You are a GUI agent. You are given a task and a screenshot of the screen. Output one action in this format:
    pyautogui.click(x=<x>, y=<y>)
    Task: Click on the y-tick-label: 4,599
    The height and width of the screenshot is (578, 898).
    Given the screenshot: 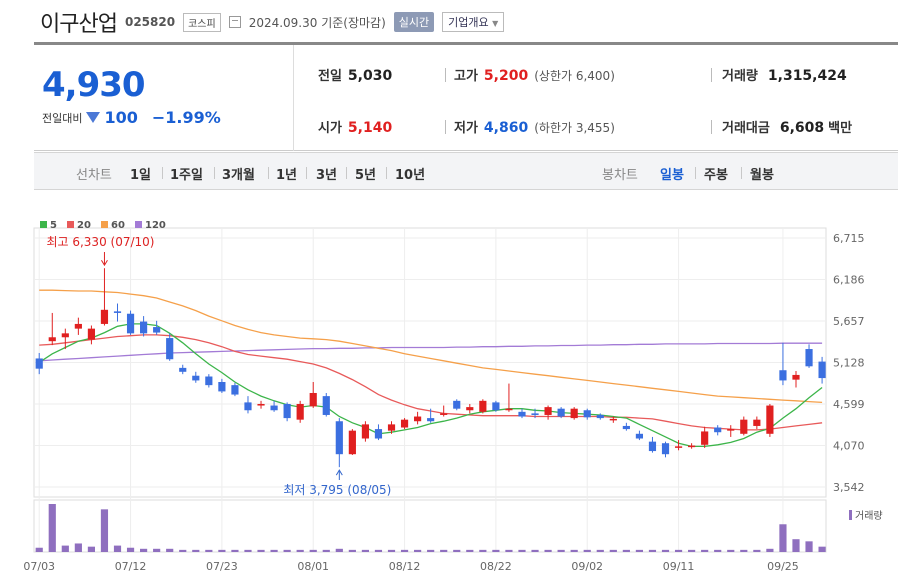 What is the action you would take?
    pyautogui.click(x=849, y=404)
    